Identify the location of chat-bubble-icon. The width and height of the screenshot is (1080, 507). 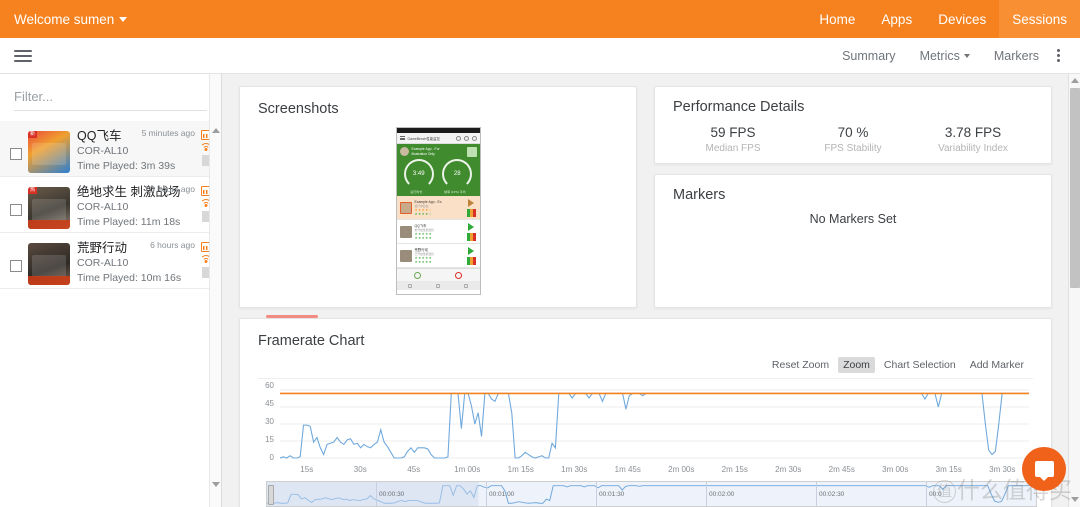
(1044, 469).